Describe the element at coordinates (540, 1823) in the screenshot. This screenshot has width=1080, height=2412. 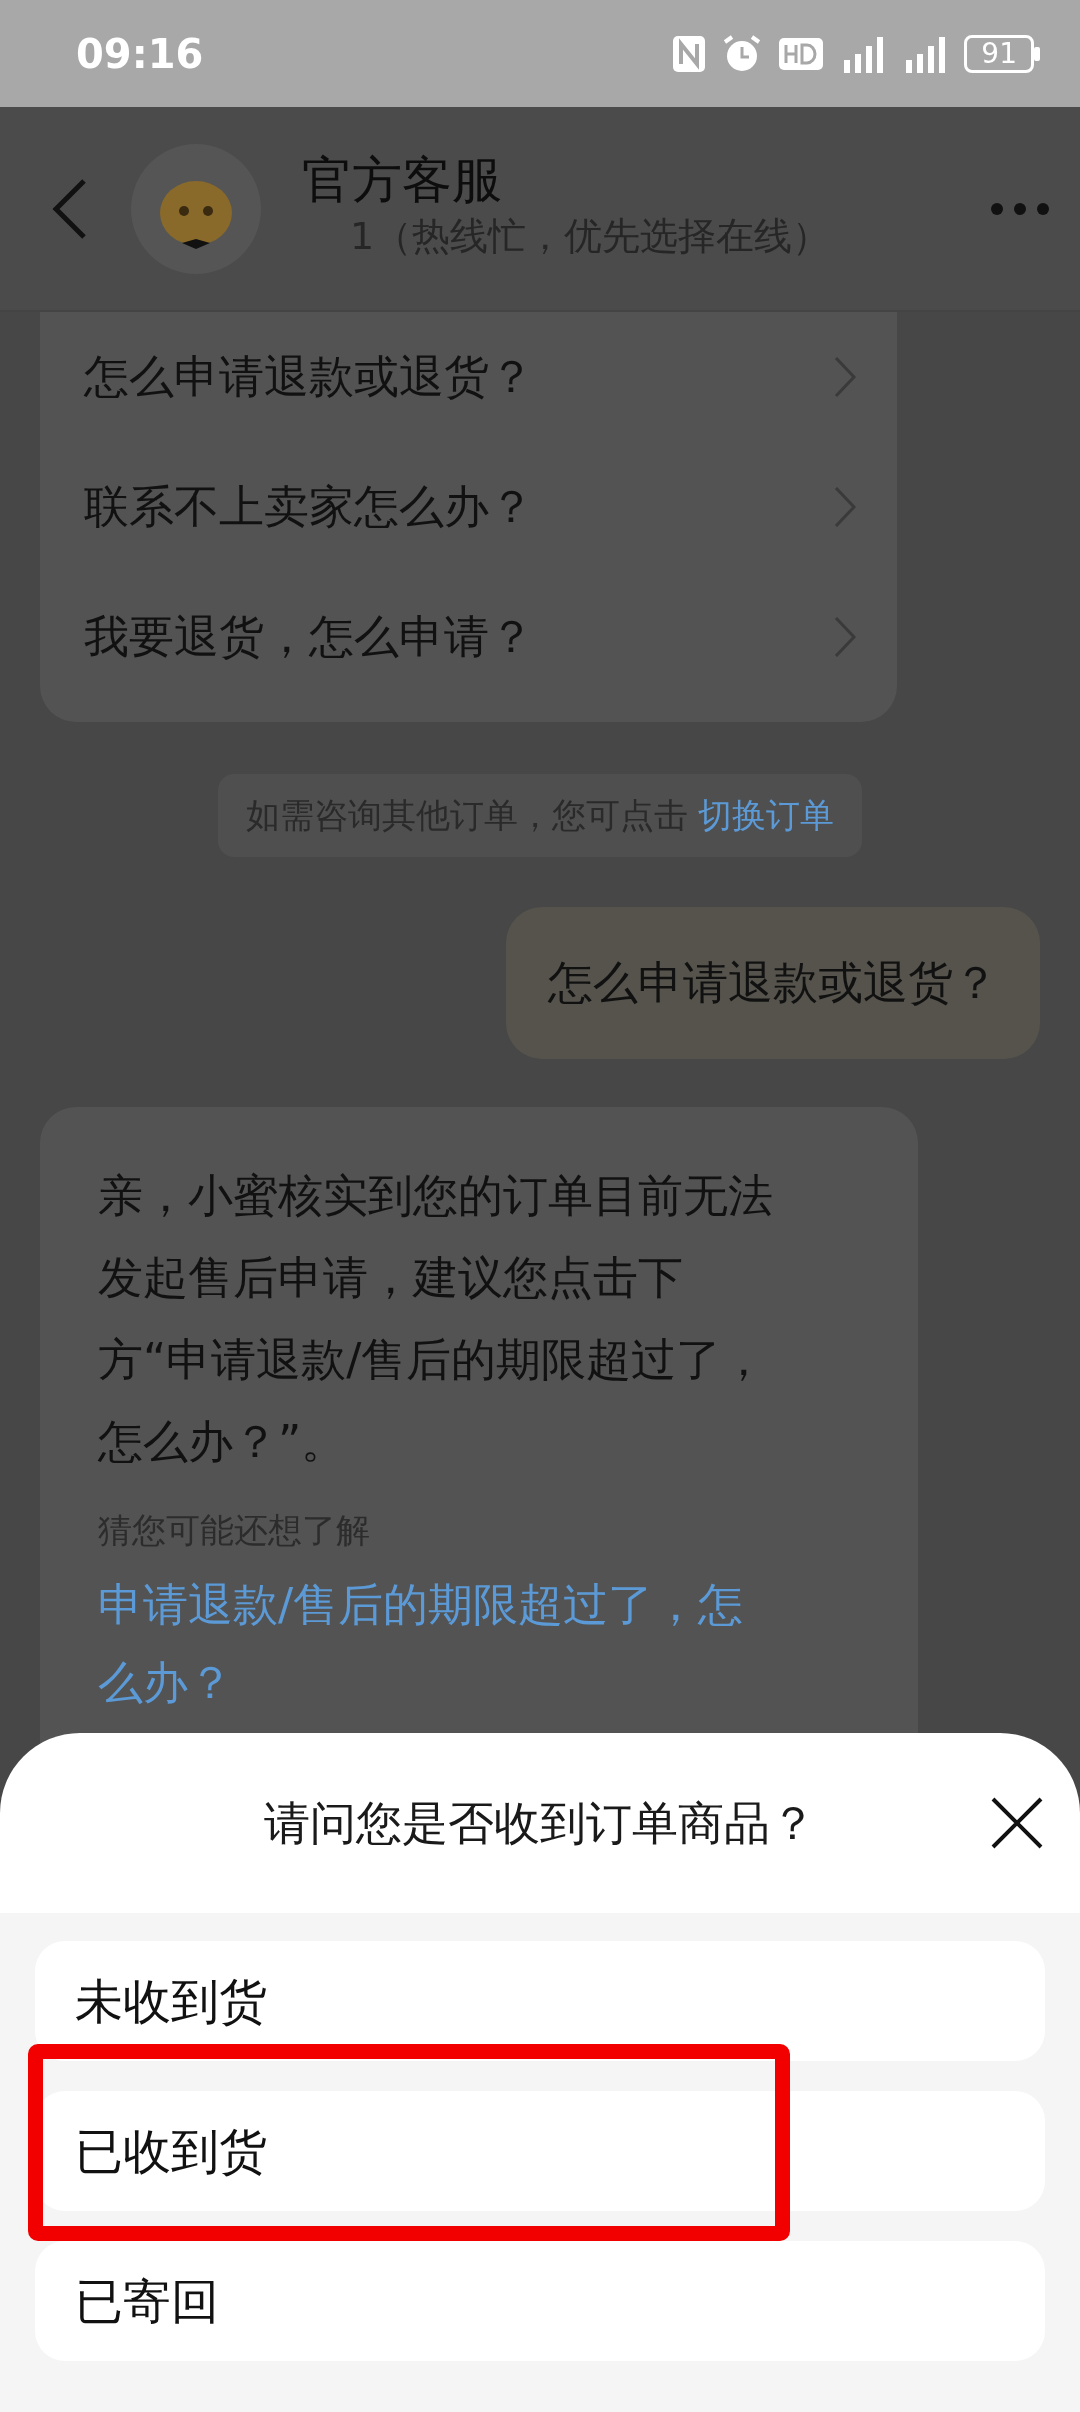
I see `sheet-title: 请问您是否收到订单商品？` at that location.